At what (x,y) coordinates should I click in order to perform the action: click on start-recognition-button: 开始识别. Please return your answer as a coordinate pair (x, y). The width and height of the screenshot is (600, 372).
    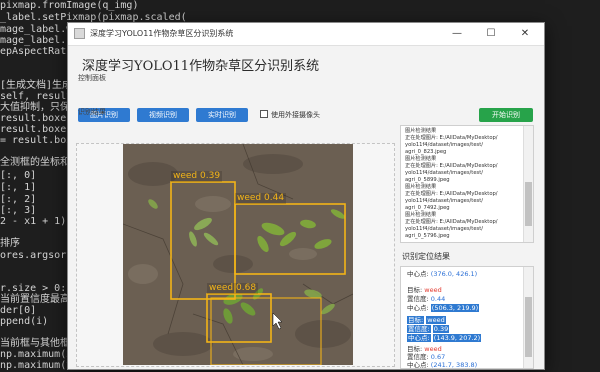
    Looking at the image, I should click on (506, 115).